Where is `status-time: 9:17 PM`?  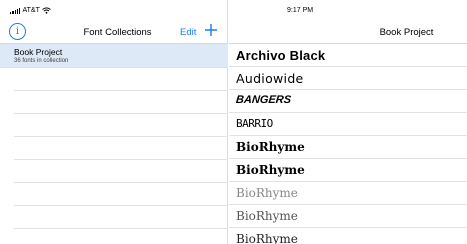
status-time: 9:17 PM is located at coordinates (300, 10).